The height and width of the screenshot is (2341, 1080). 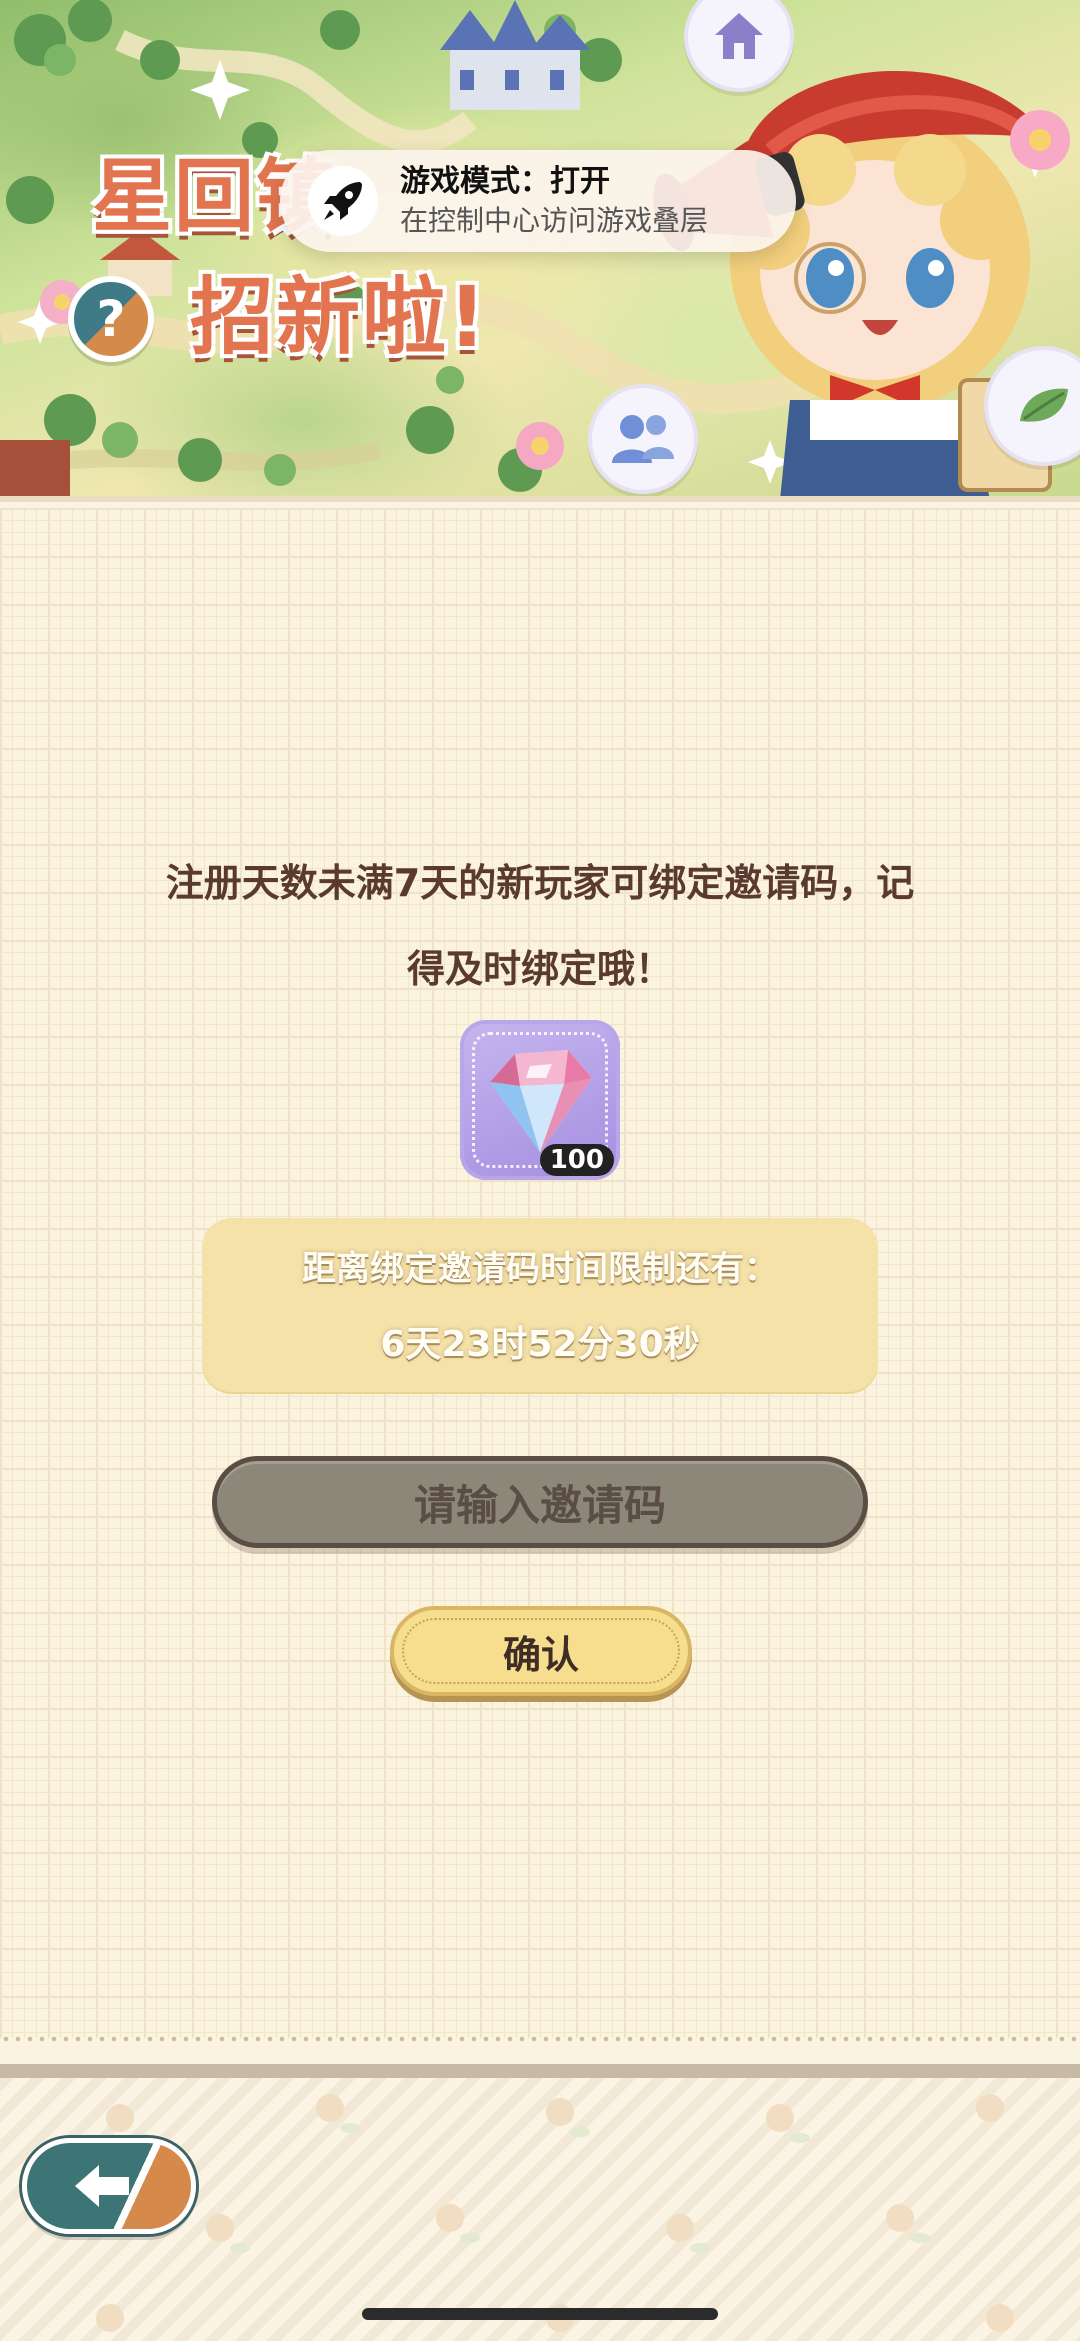 I want to click on footer-divider, so click(x=540, y=2039).